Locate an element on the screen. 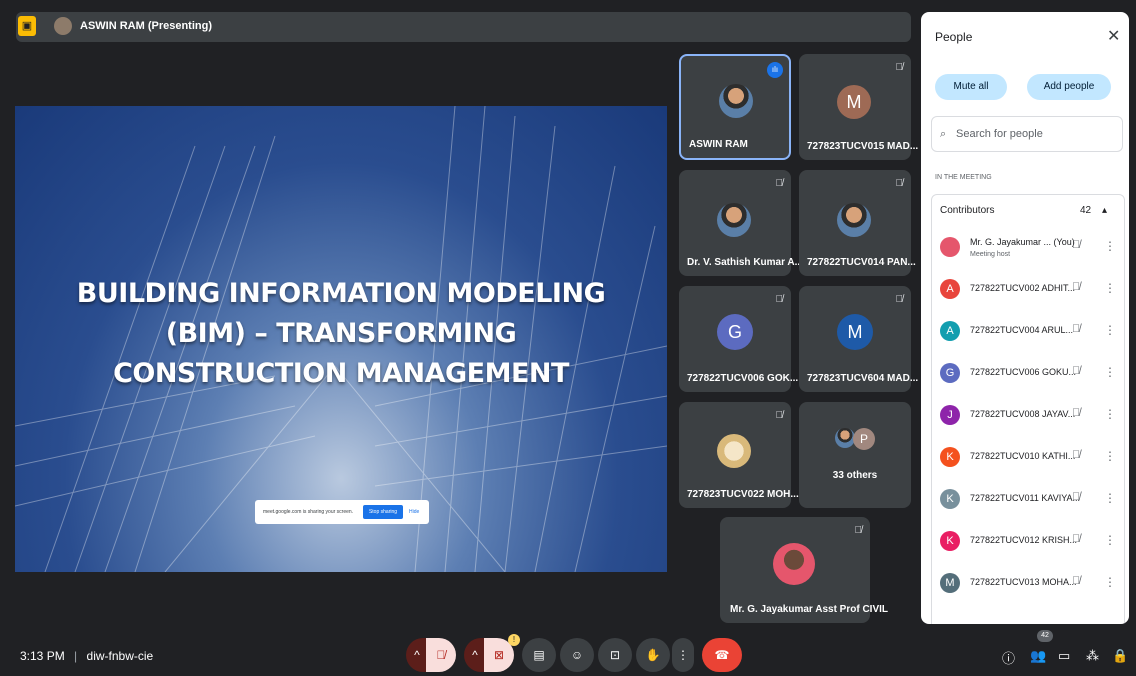  present-now-button: ⊡ is located at coordinates (615, 655).